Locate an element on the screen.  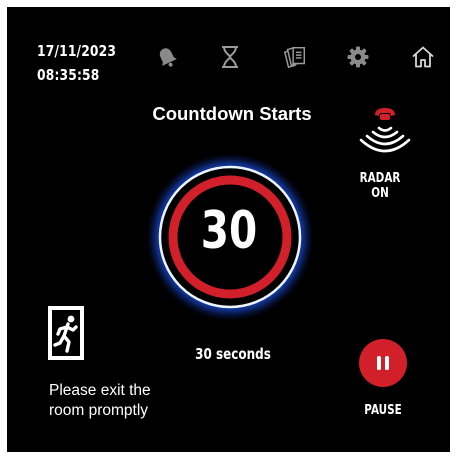
radar-status-label: RADAR ON is located at coordinates (380, 186).